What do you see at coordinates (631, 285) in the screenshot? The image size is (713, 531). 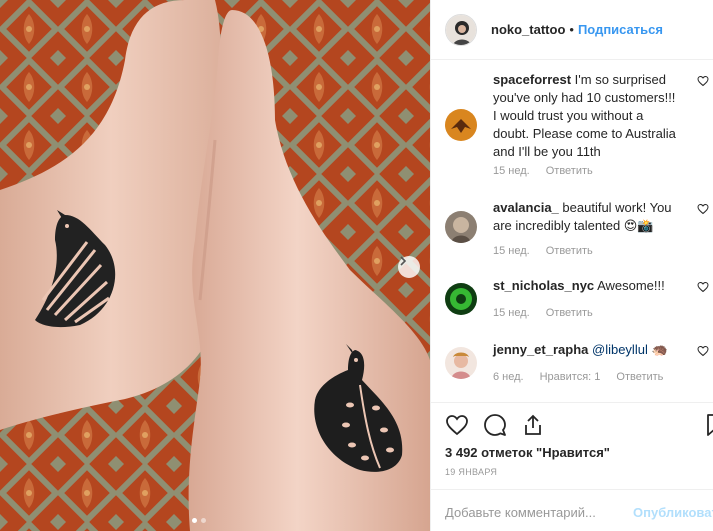 I see `comment-message: Awesome!!!` at bounding box center [631, 285].